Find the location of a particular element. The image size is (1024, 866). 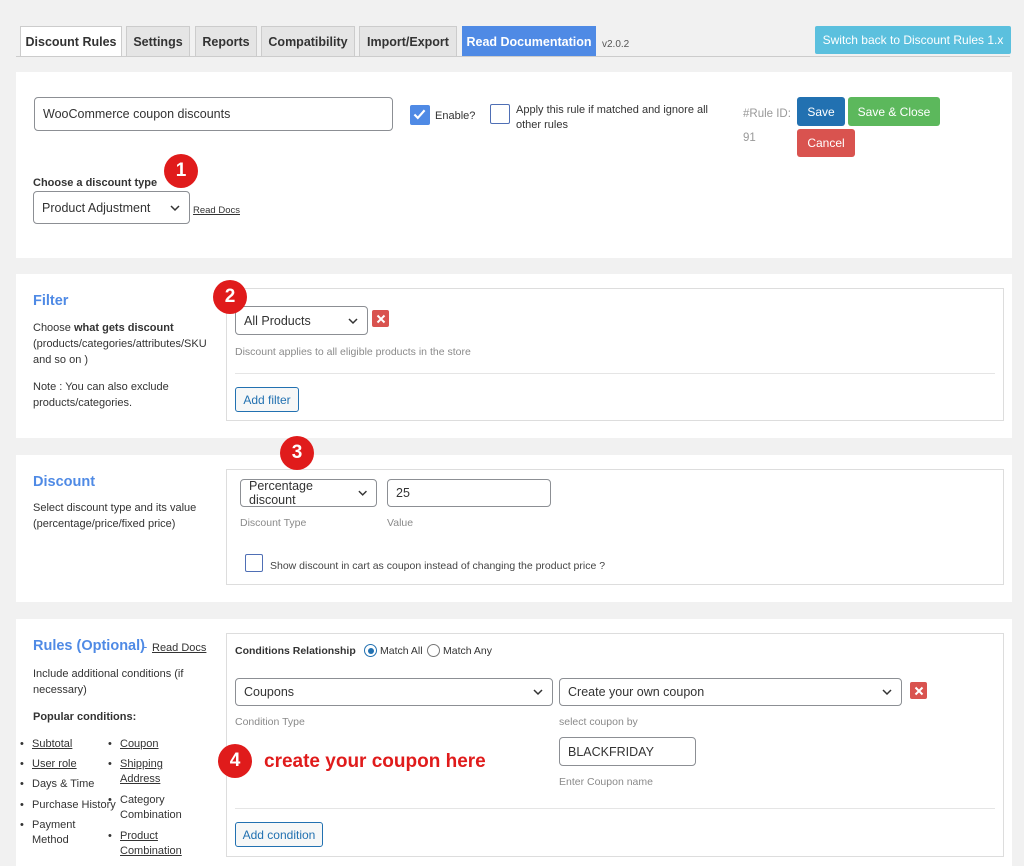

filter-desc-bold: what gets discount is located at coordinates (123, 328).